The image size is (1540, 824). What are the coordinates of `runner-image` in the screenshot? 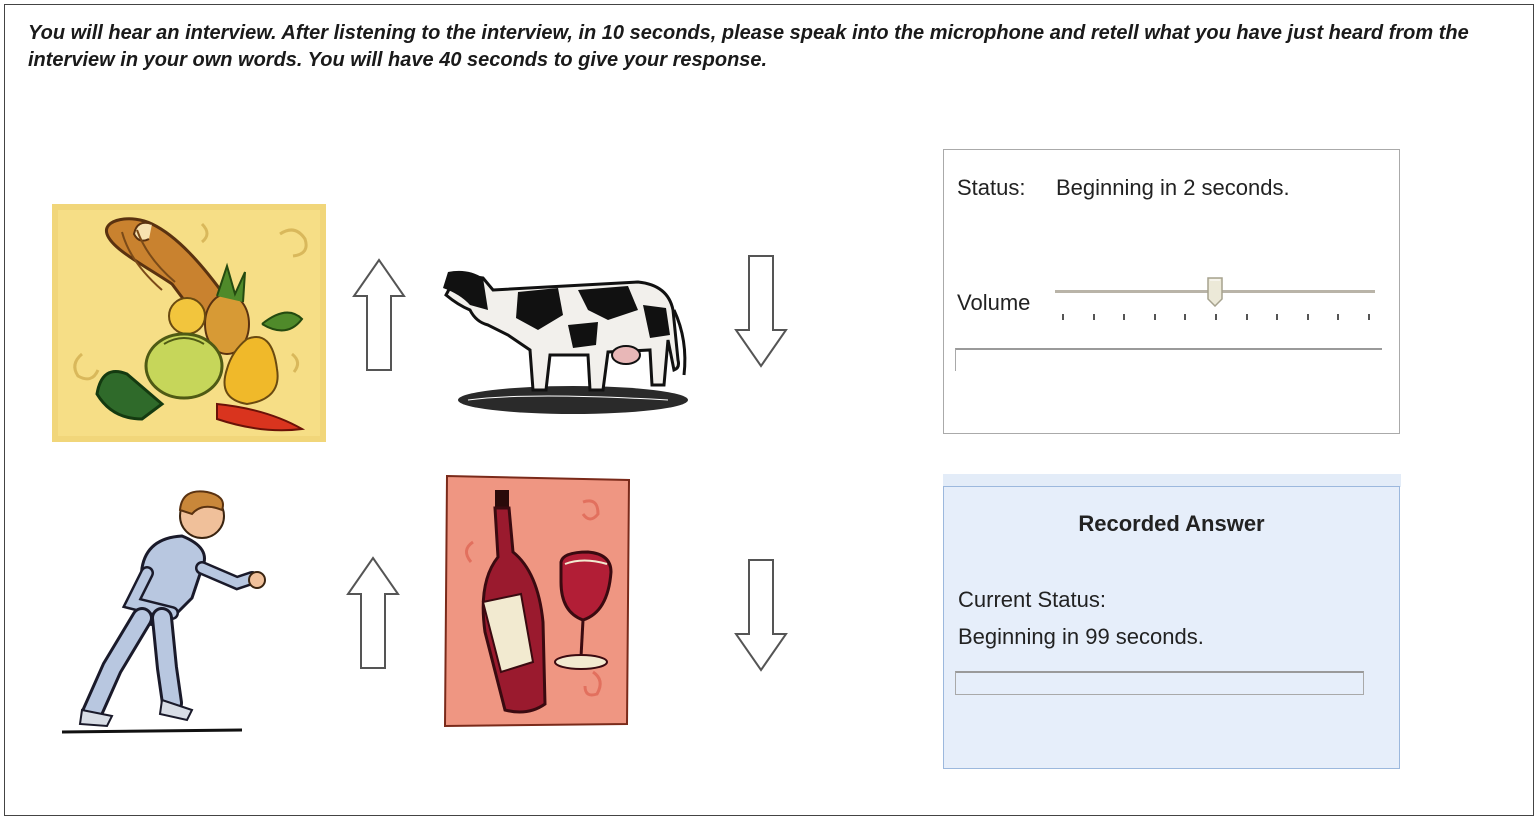 It's located at (159, 613).